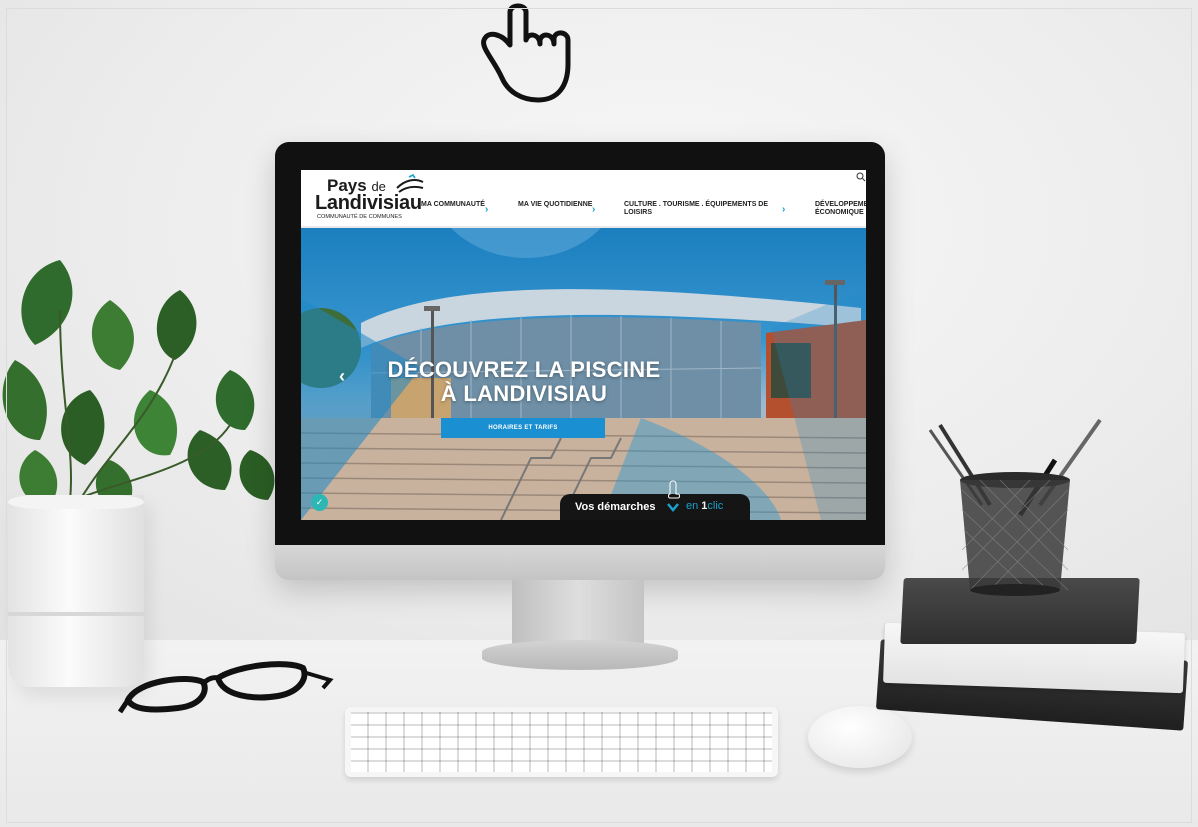 Image resolution: width=1198 pixels, height=827 pixels. I want to click on keyboard, so click(561, 742).